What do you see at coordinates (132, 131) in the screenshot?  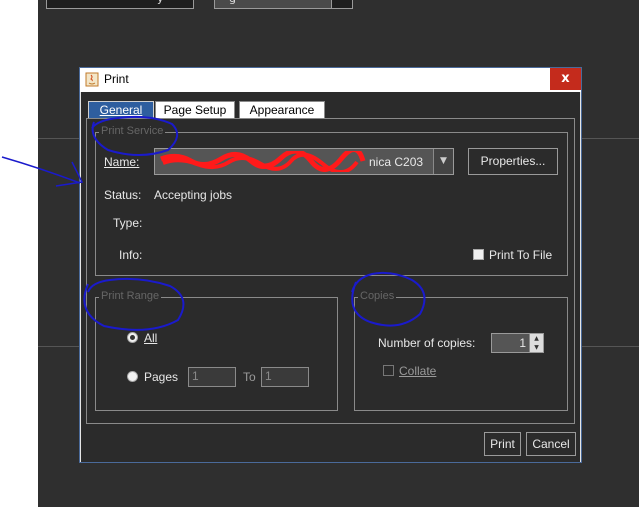 I see `print-service-group-title: Print Service` at bounding box center [132, 131].